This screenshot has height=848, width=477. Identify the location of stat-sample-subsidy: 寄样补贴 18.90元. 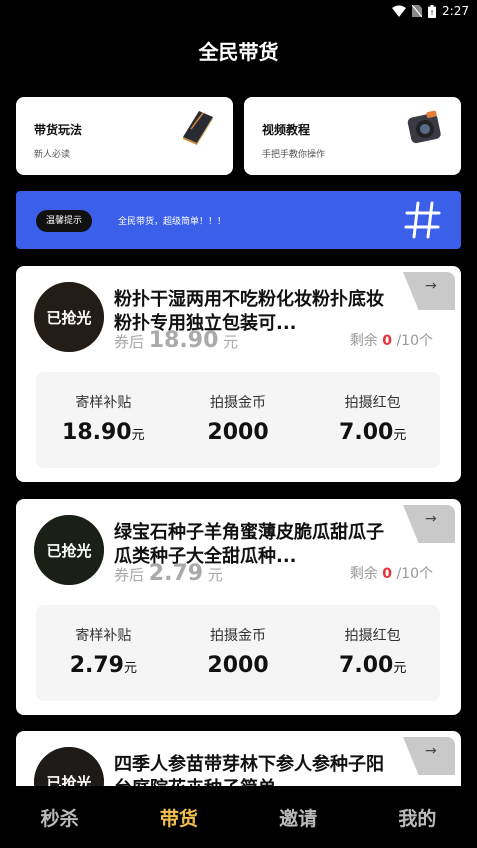
(103, 420).